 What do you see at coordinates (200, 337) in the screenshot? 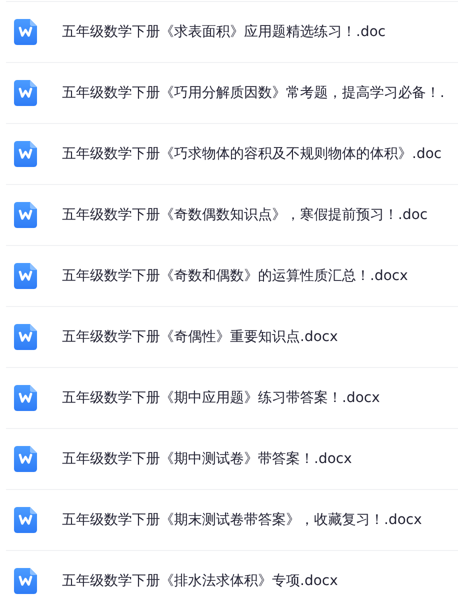
I see `file-name: 五年级数学下册《奇偶性》重要知识点.docx` at bounding box center [200, 337].